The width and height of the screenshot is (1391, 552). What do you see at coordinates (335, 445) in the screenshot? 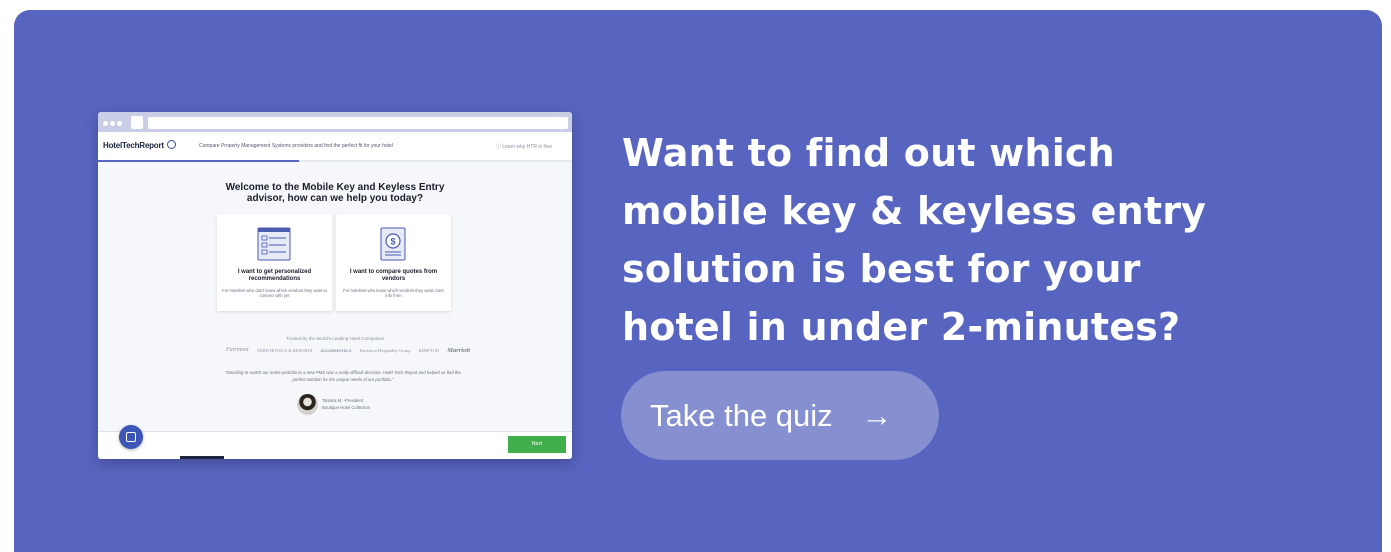
I see `quiz-footer` at bounding box center [335, 445].